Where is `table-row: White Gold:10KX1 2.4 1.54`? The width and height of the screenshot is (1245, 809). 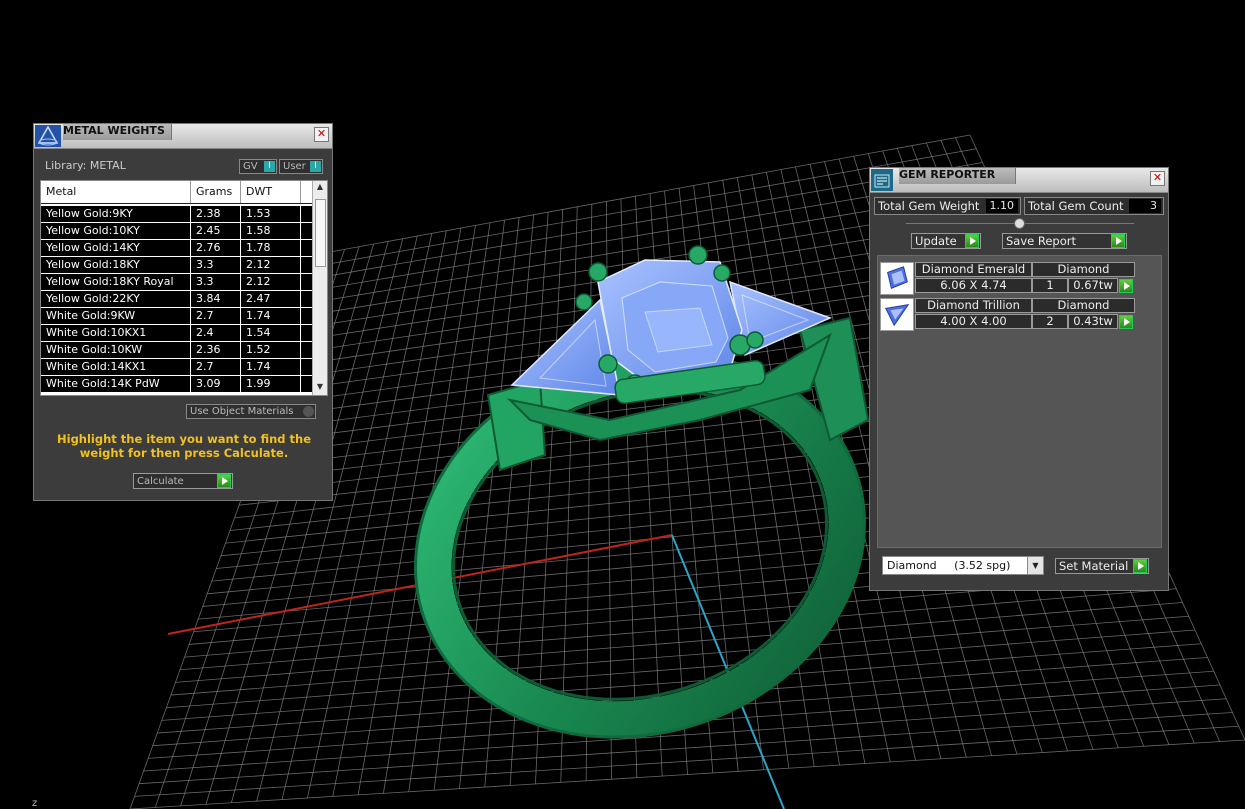 table-row: White Gold:10KX1 2.4 1.54 is located at coordinates (177, 333).